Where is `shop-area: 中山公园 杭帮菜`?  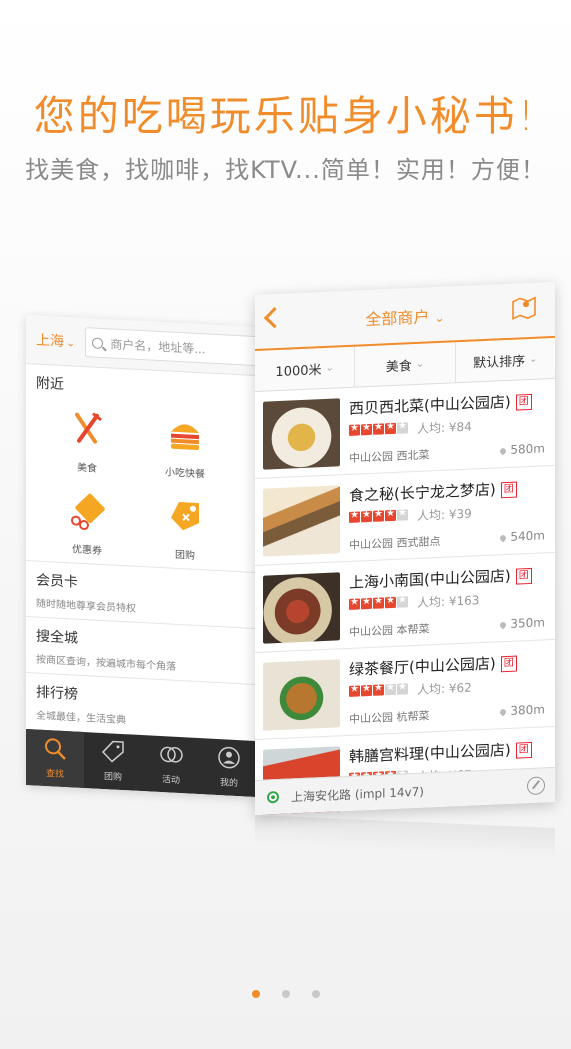
shop-area: 中山公园 杭帮菜 is located at coordinates (389, 717).